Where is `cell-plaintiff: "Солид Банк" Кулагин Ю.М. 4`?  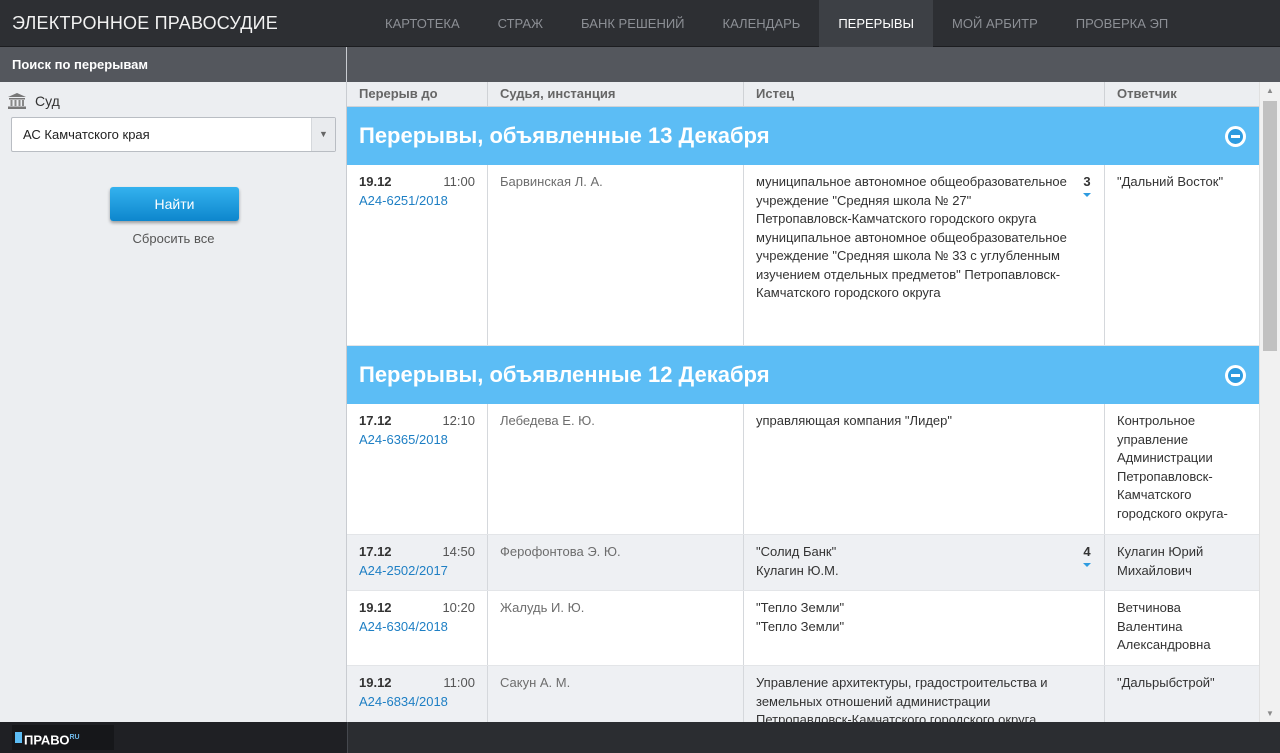 cell-plaintiff: "Солид Банк" Кулагин Ю.М. 4 is located at coordinates (924, 562).